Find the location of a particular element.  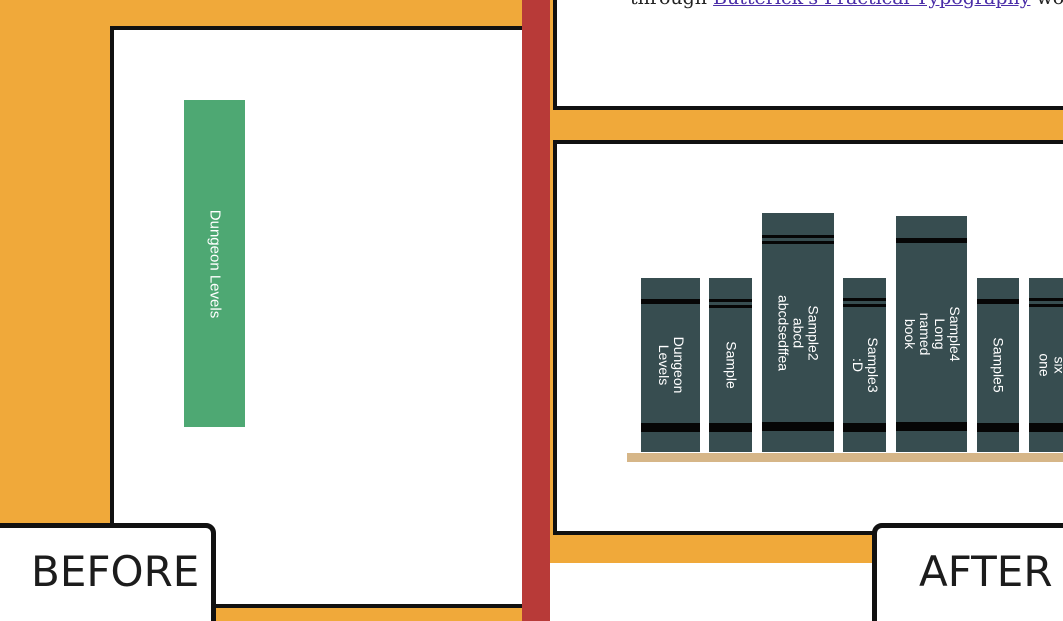

before-tag: BEFORE is located at coordinates (108, 572).